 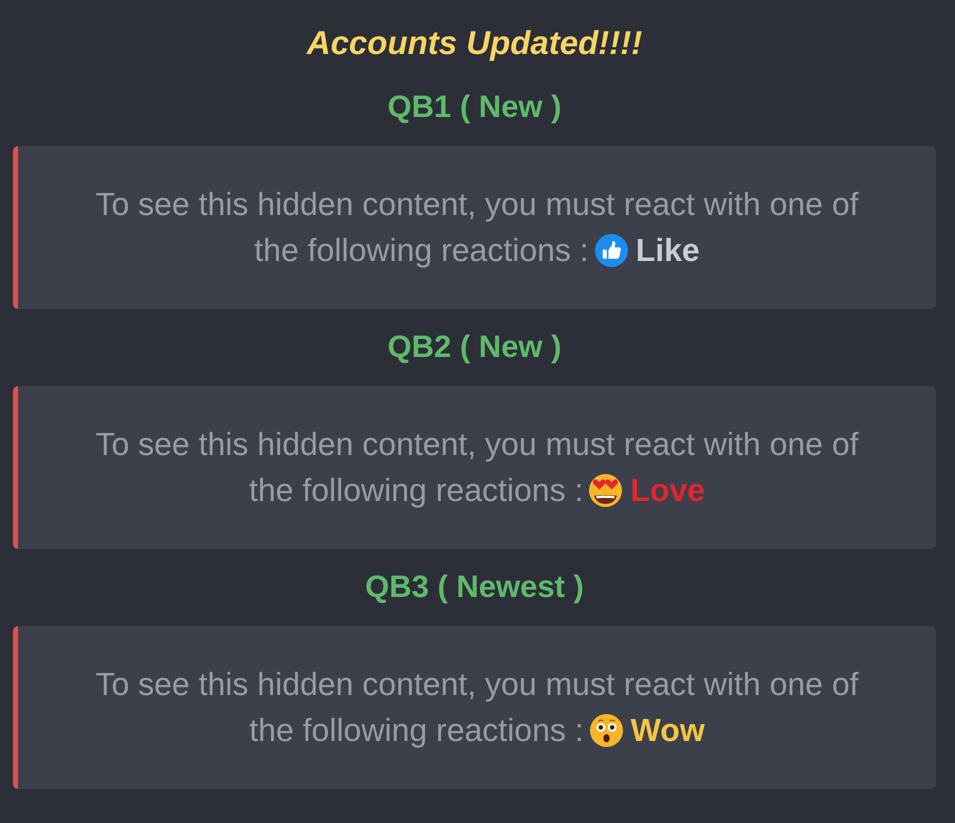 I want to click on heart-eyes-emoji-icon, so click(x=605, y=490).